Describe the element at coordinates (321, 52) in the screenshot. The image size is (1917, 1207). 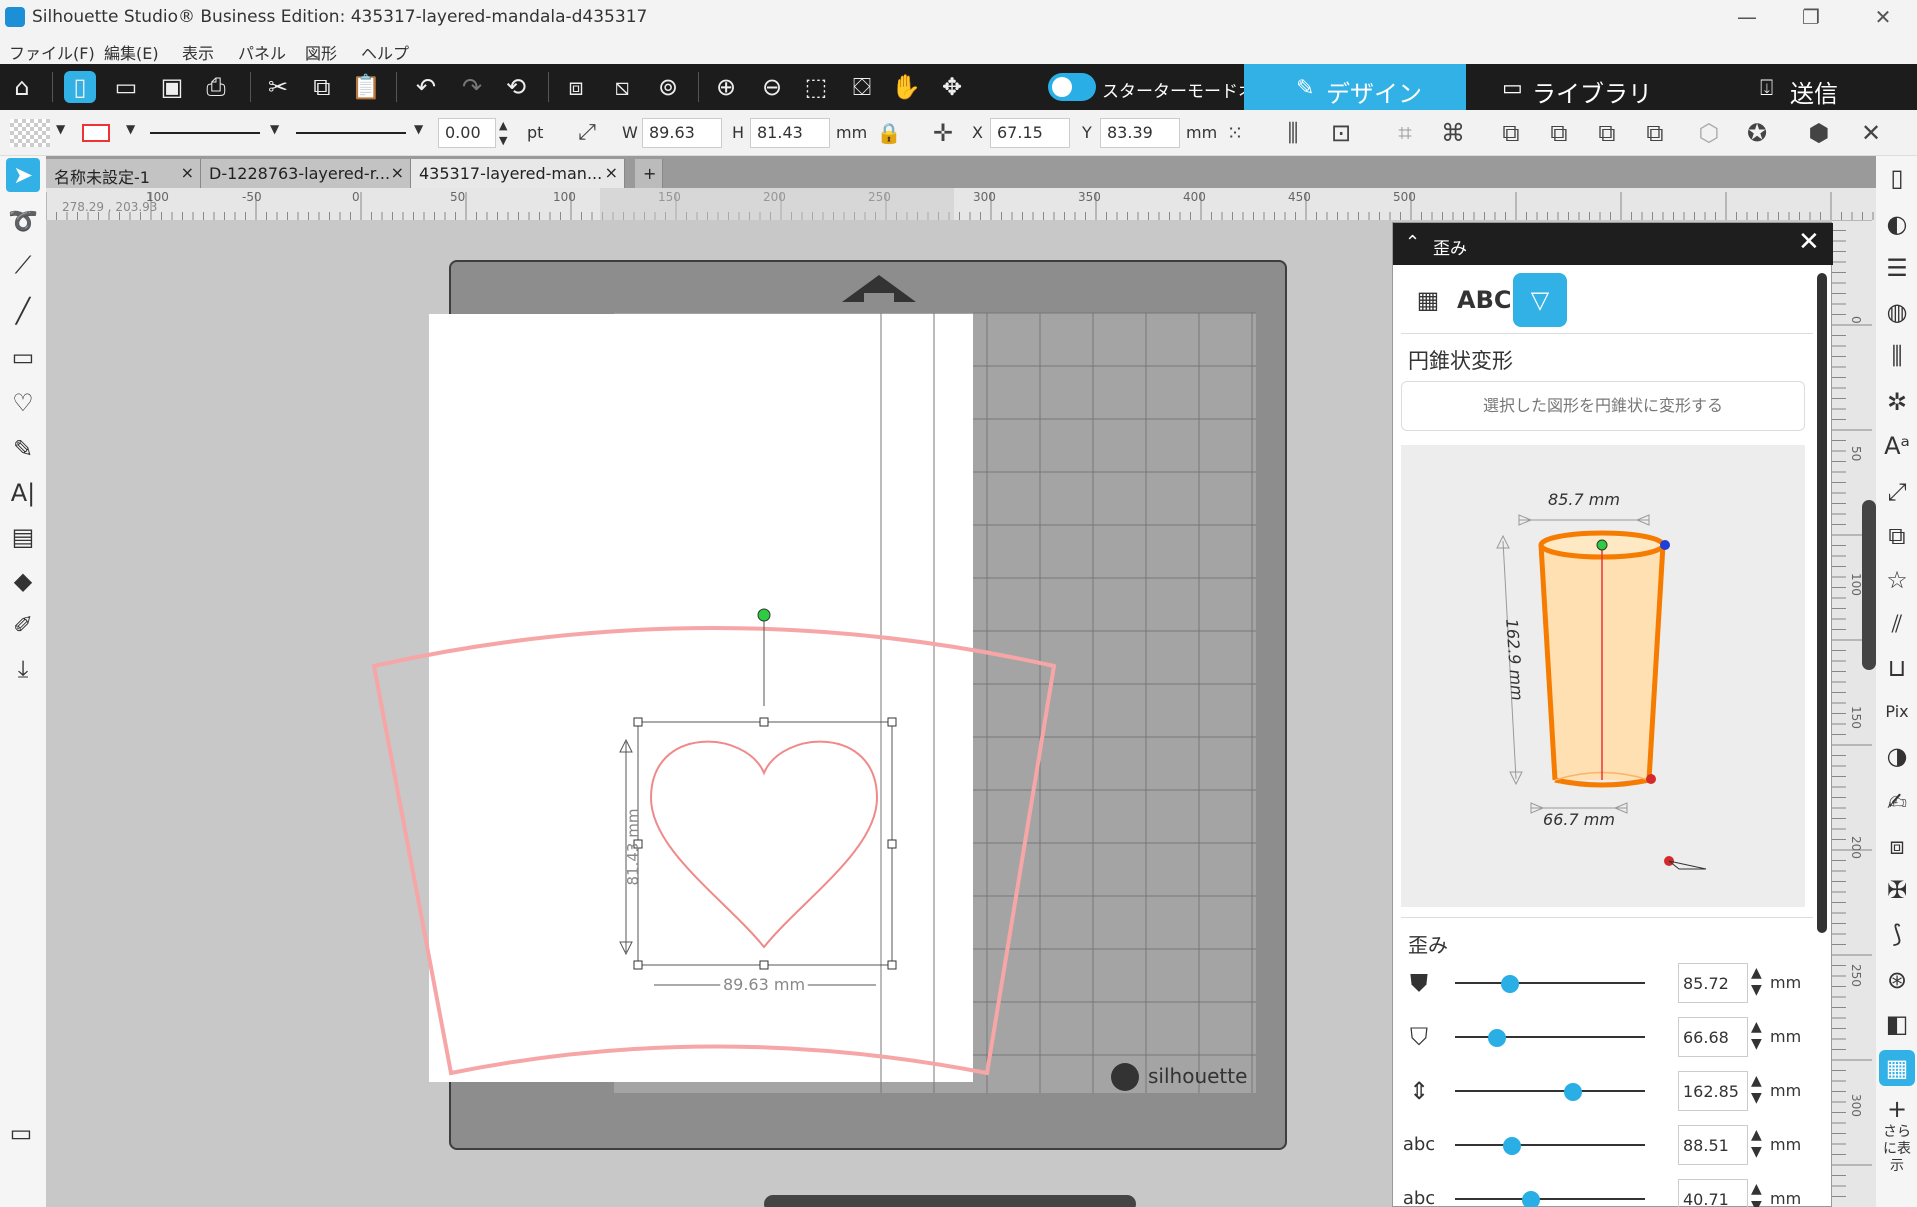
I see `menu-shape: 図形` at that location.